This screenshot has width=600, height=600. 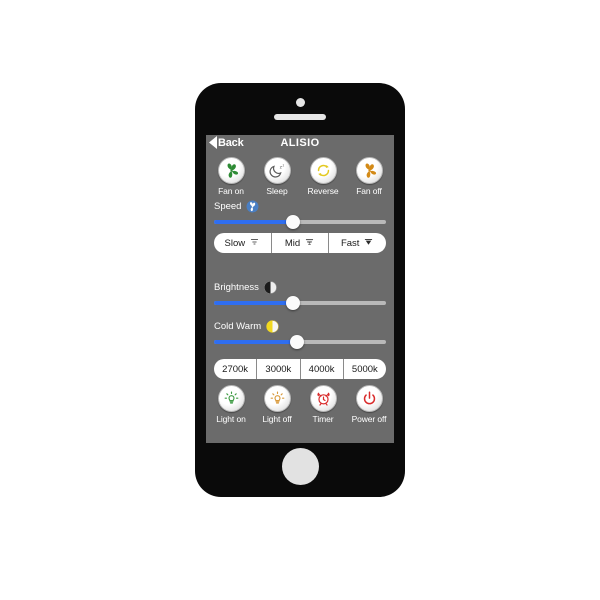 I want to click on reverse-label: Reverse, so click(x=323, y=191).